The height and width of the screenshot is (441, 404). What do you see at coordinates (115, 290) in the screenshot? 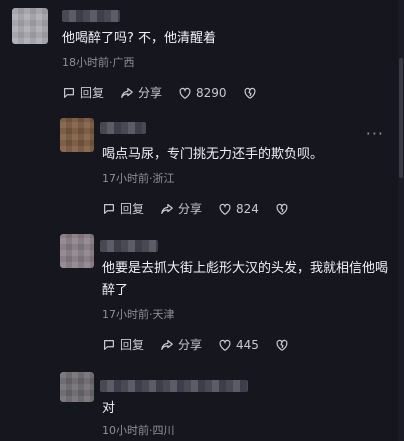
I see `comment-text-line2: 醉了` at bounding box center [115, 290].